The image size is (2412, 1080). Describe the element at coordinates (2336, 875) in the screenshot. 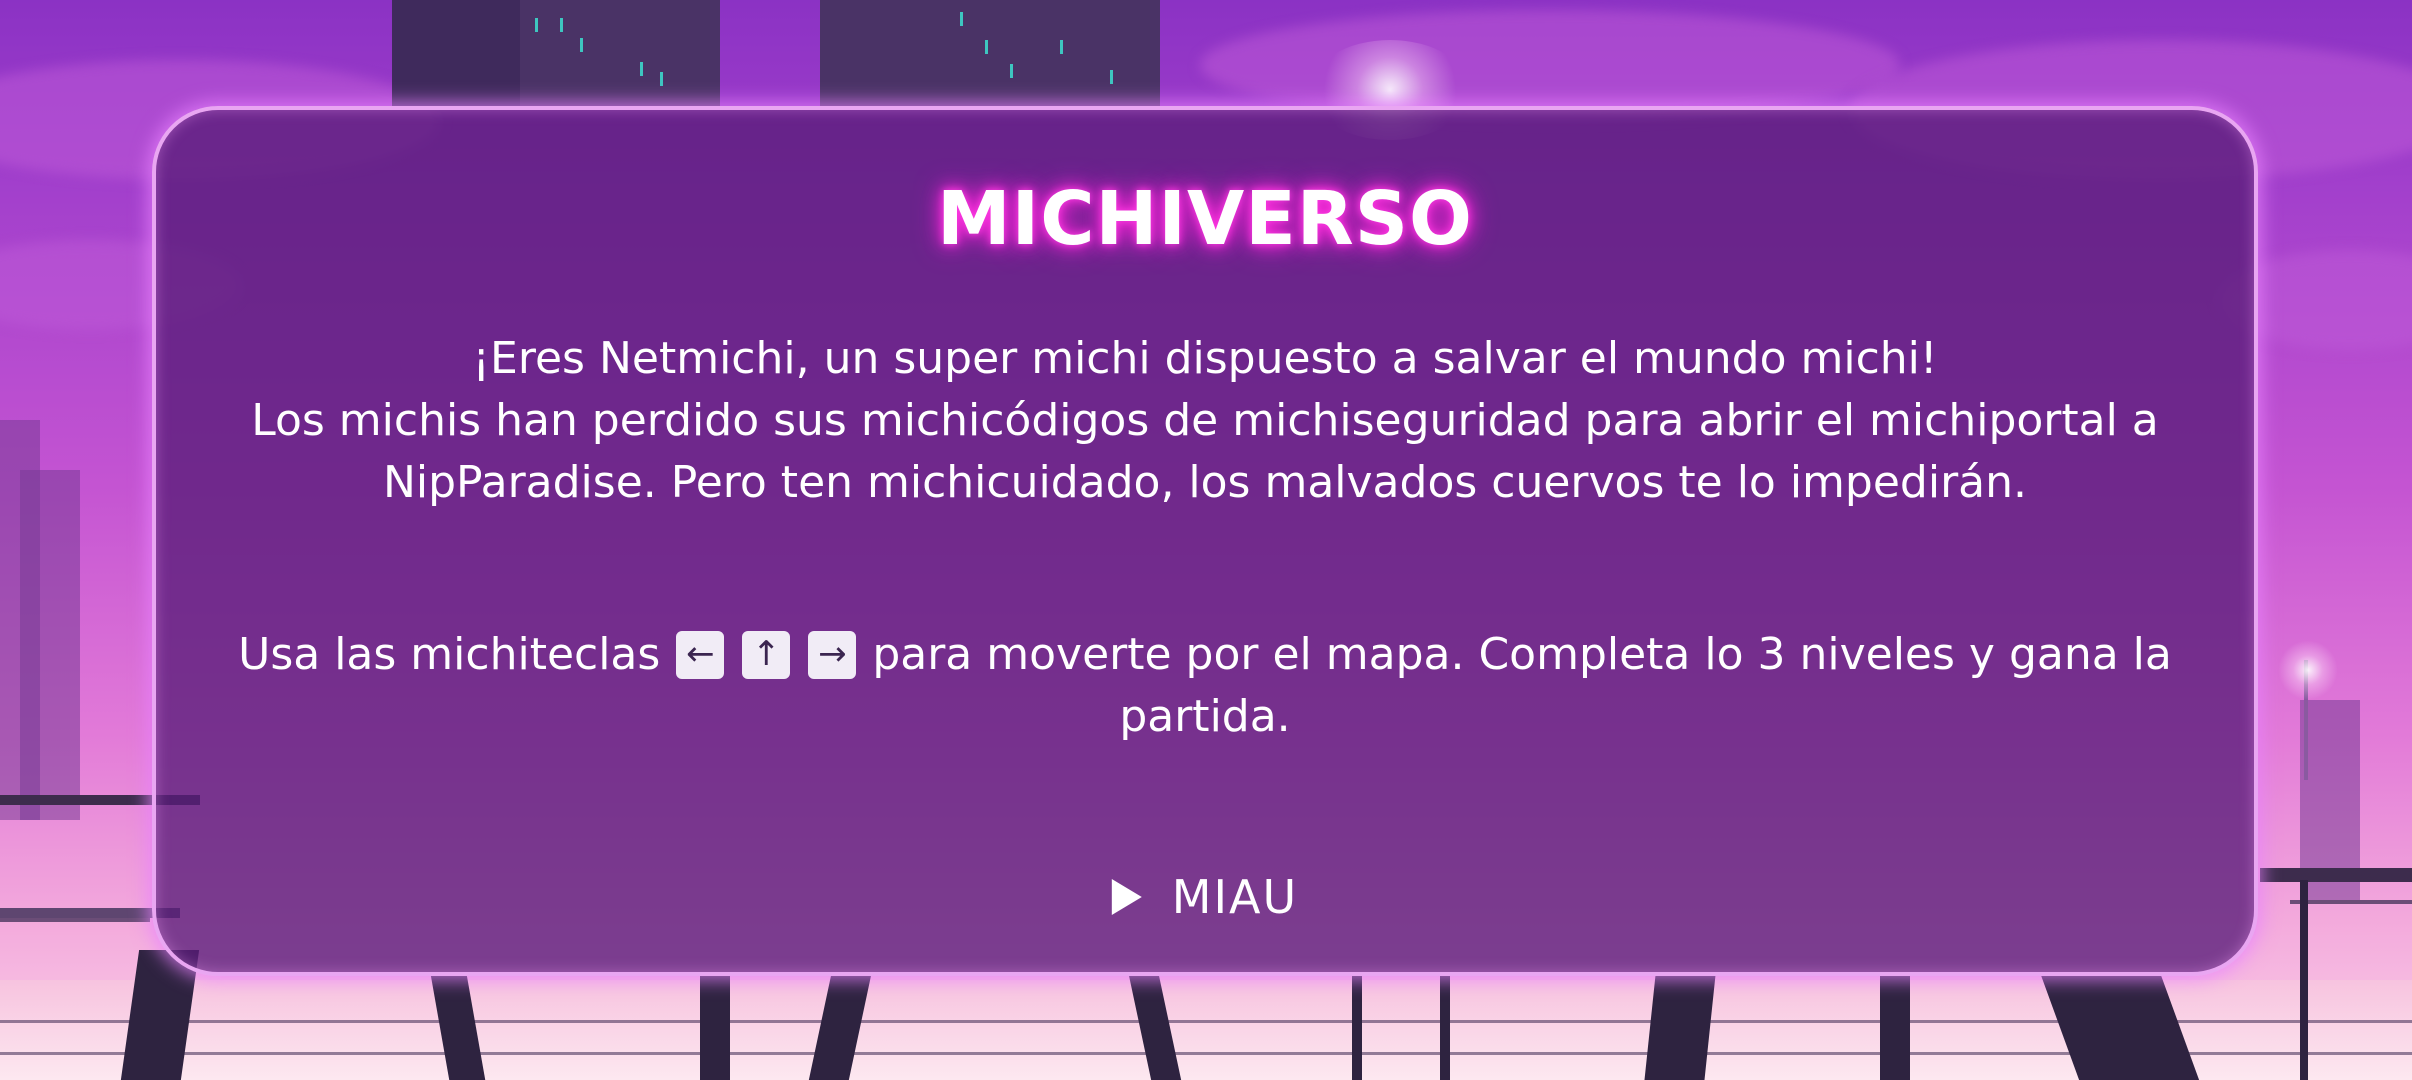

I see `walkway` at that location.